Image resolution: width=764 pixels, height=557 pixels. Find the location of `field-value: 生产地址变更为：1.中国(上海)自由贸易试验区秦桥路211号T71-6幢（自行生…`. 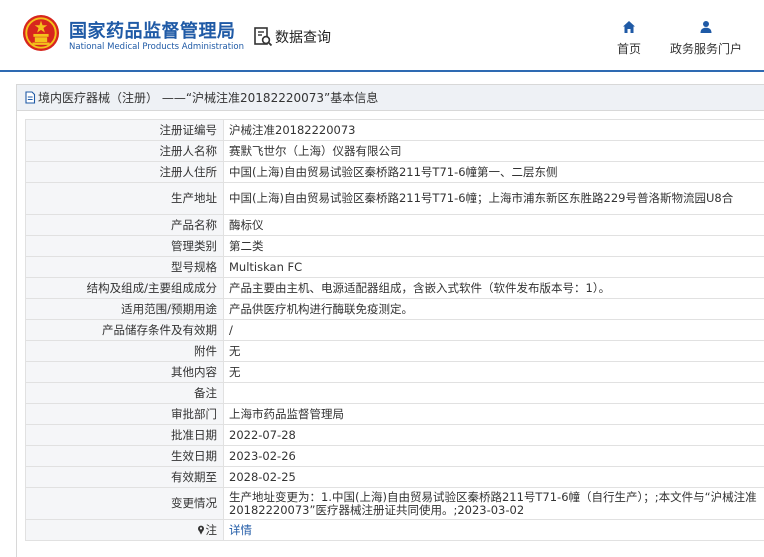

field-value: 生产地址变更为：1.中国(上海)自由贸易试验区秦桥路211号T71-6幢（自行生… is located at coordinates (493, 503).